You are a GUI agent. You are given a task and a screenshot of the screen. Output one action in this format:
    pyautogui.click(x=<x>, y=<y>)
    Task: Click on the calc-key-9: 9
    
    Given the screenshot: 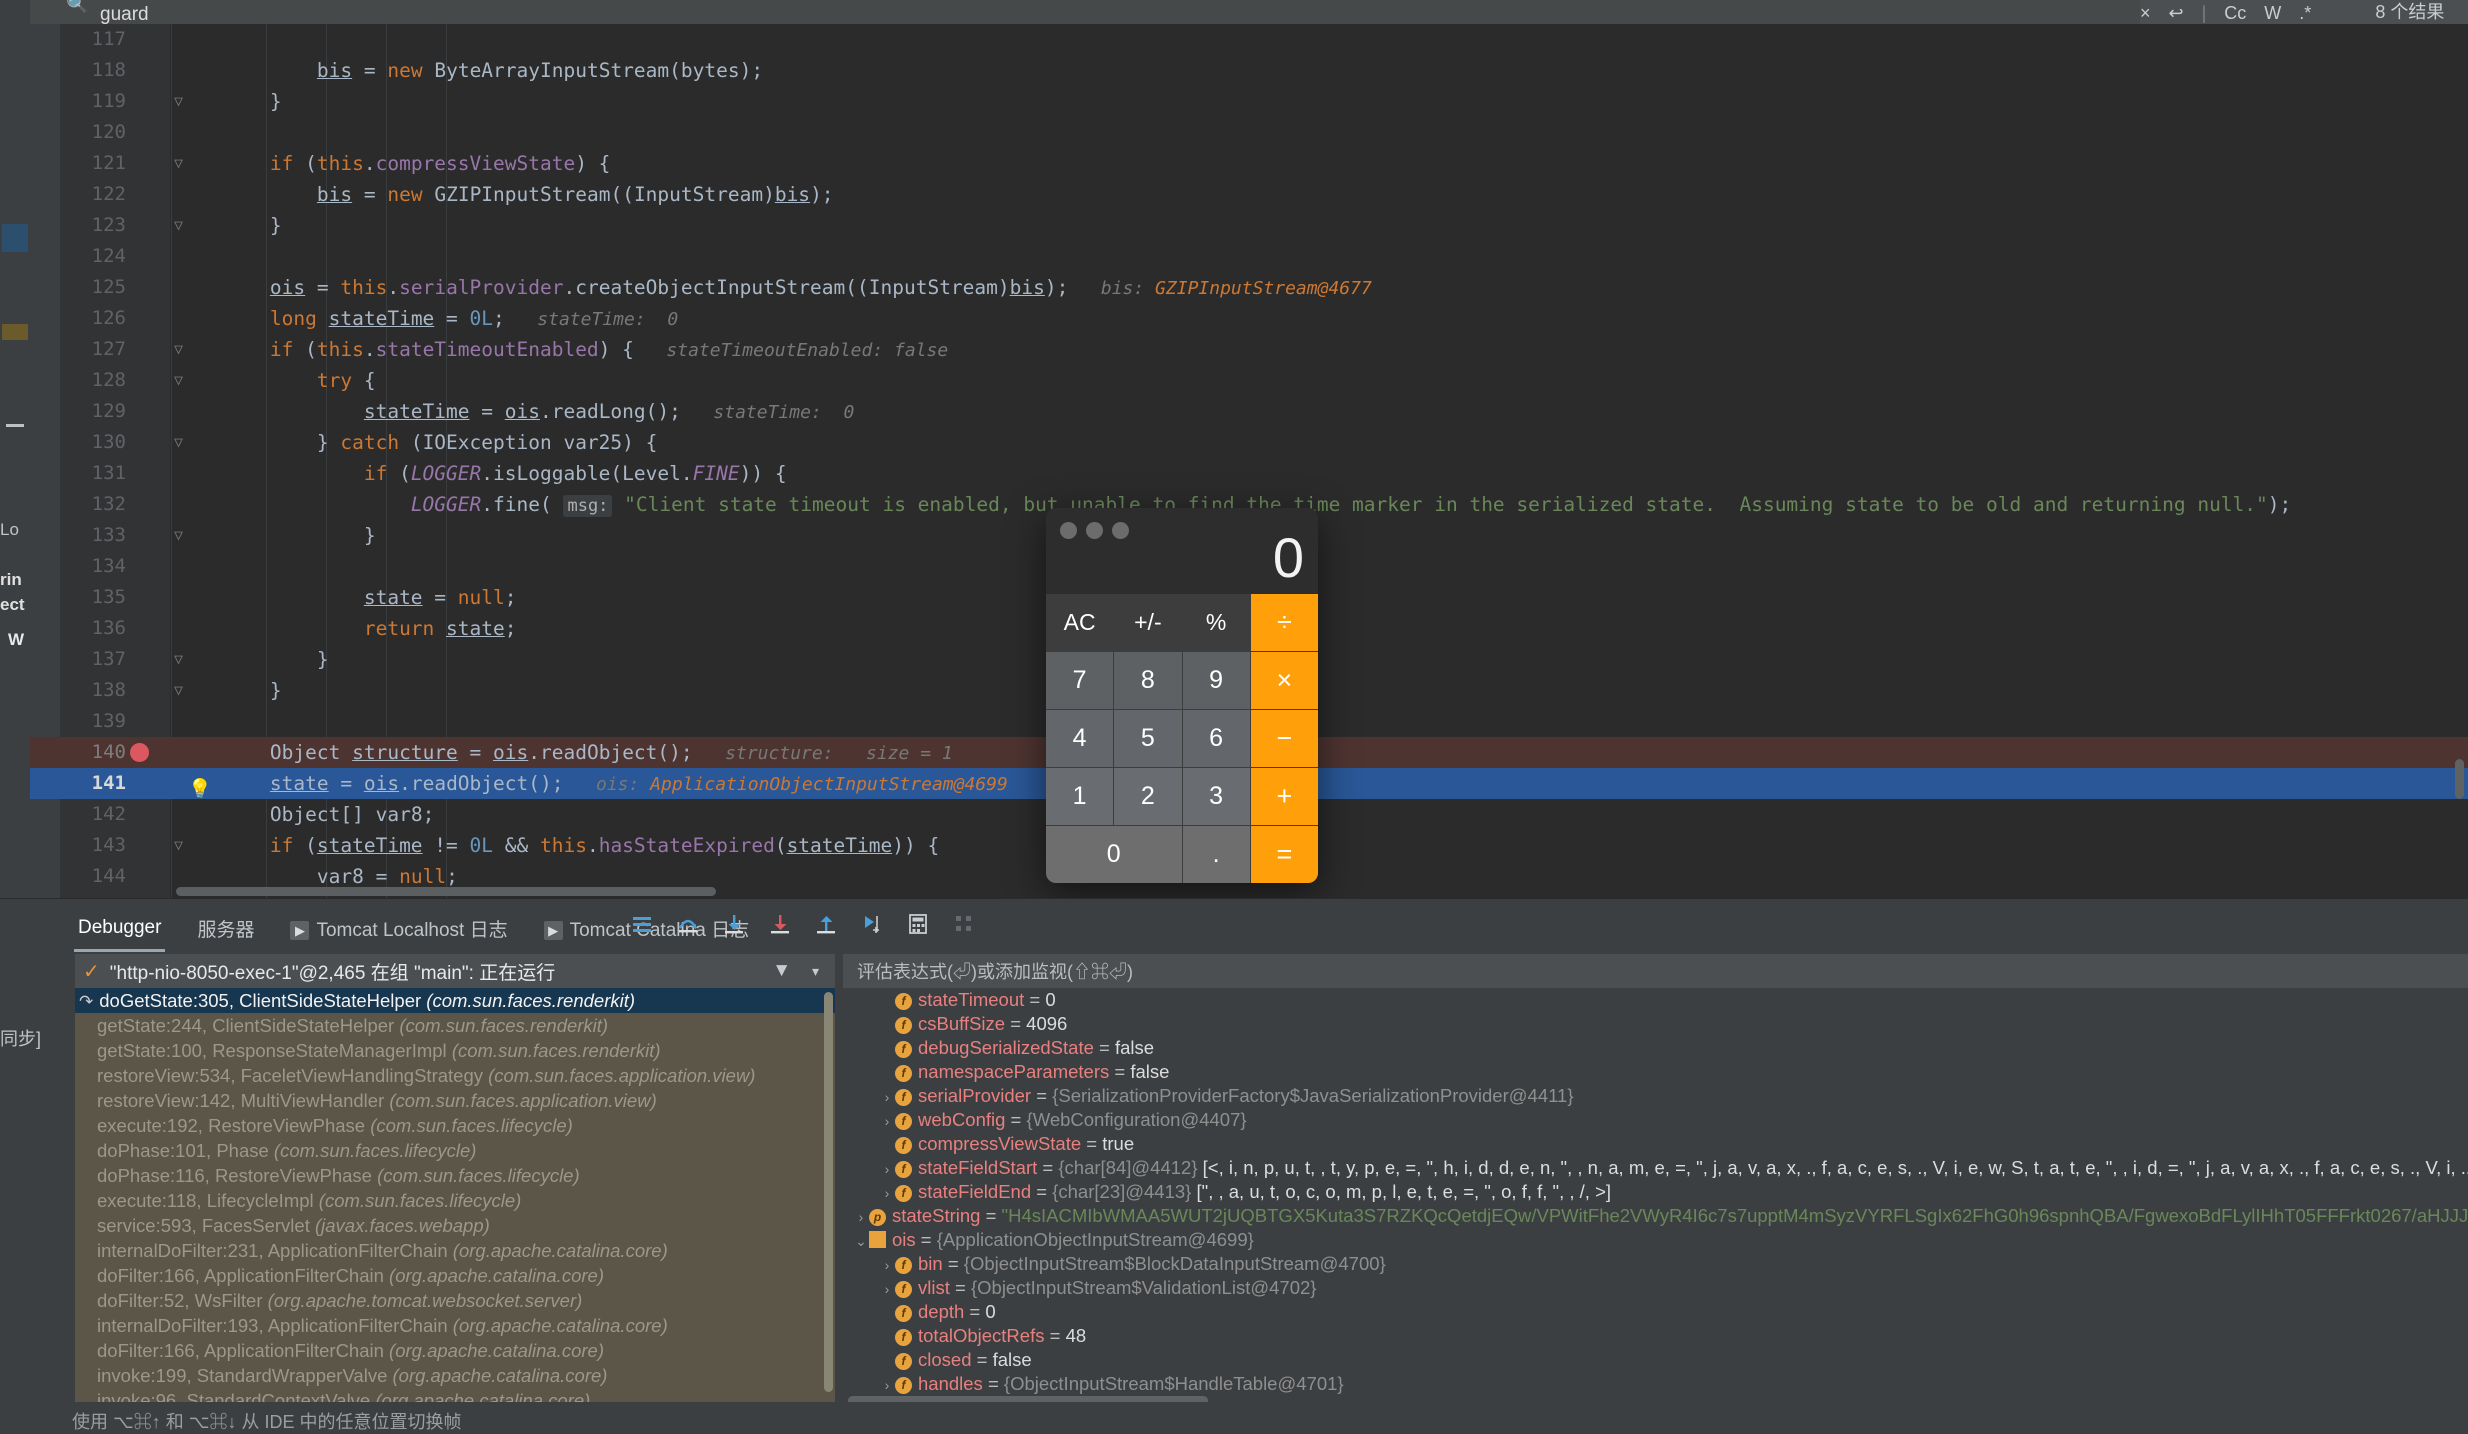 What is the action you would take?
    pyautogui.click(x=1216, y=680)
    